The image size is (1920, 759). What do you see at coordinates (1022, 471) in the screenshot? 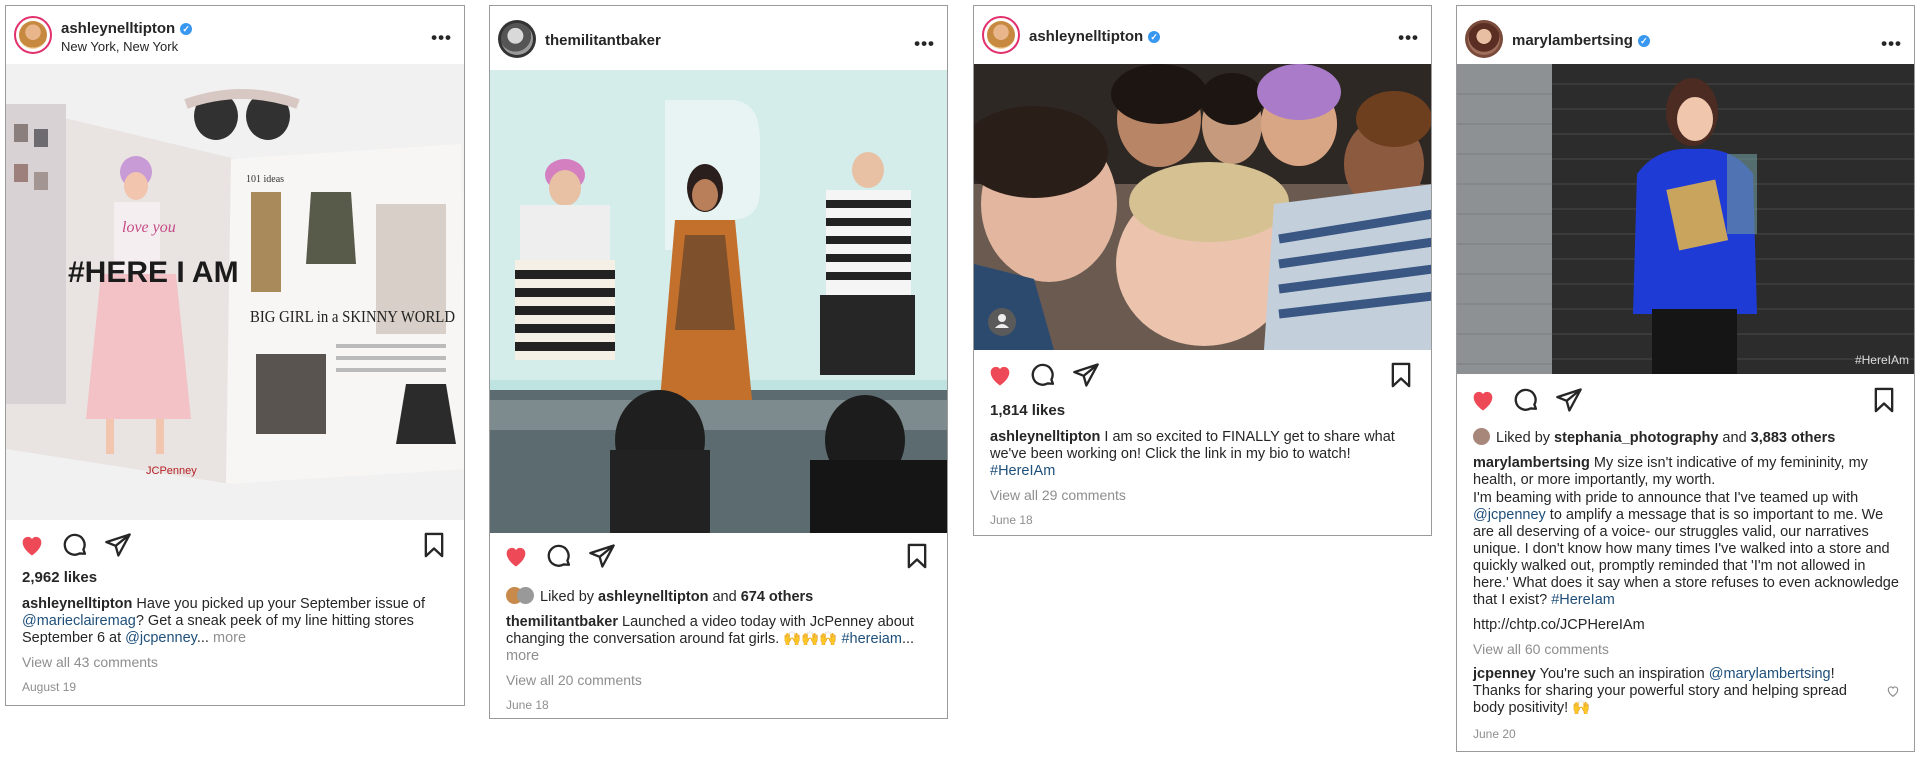
I see `hashtag-link: #HereIAm` at bounding box center [1022, 471].